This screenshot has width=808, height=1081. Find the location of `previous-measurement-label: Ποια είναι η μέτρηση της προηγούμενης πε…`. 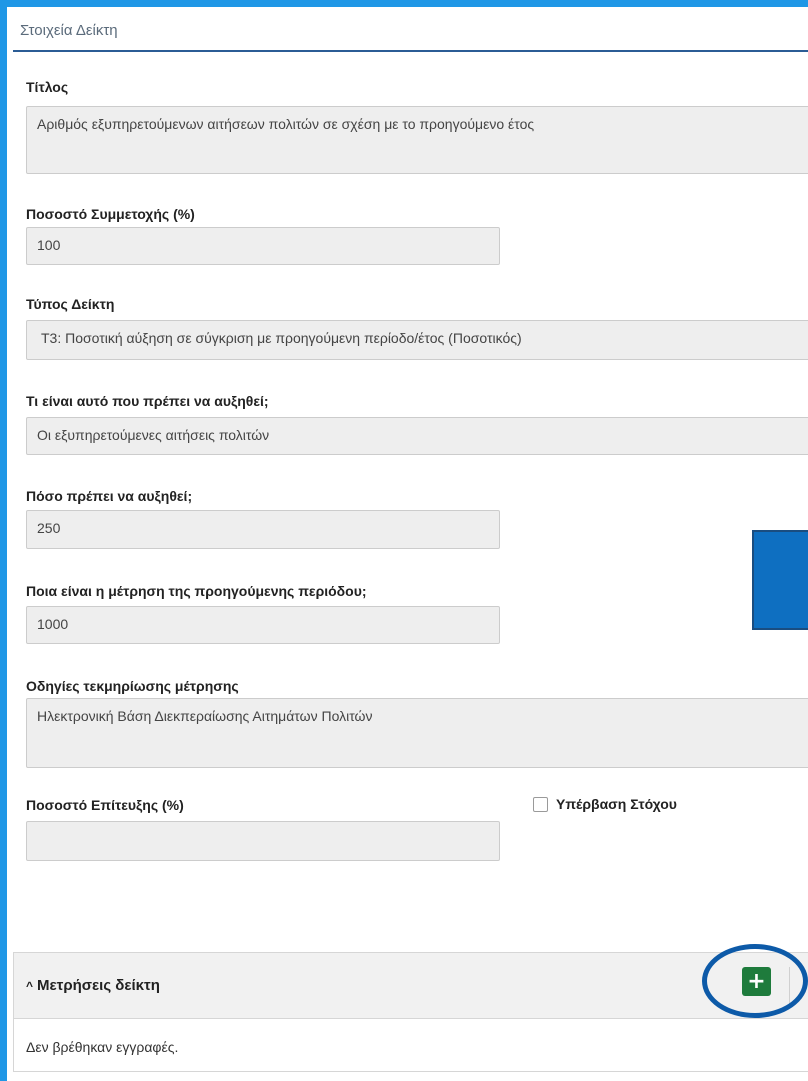

previous-measurement-label: Ποια είναι η μέτρηση της προηγούμενης πε… is located at coordinates (196, 591).